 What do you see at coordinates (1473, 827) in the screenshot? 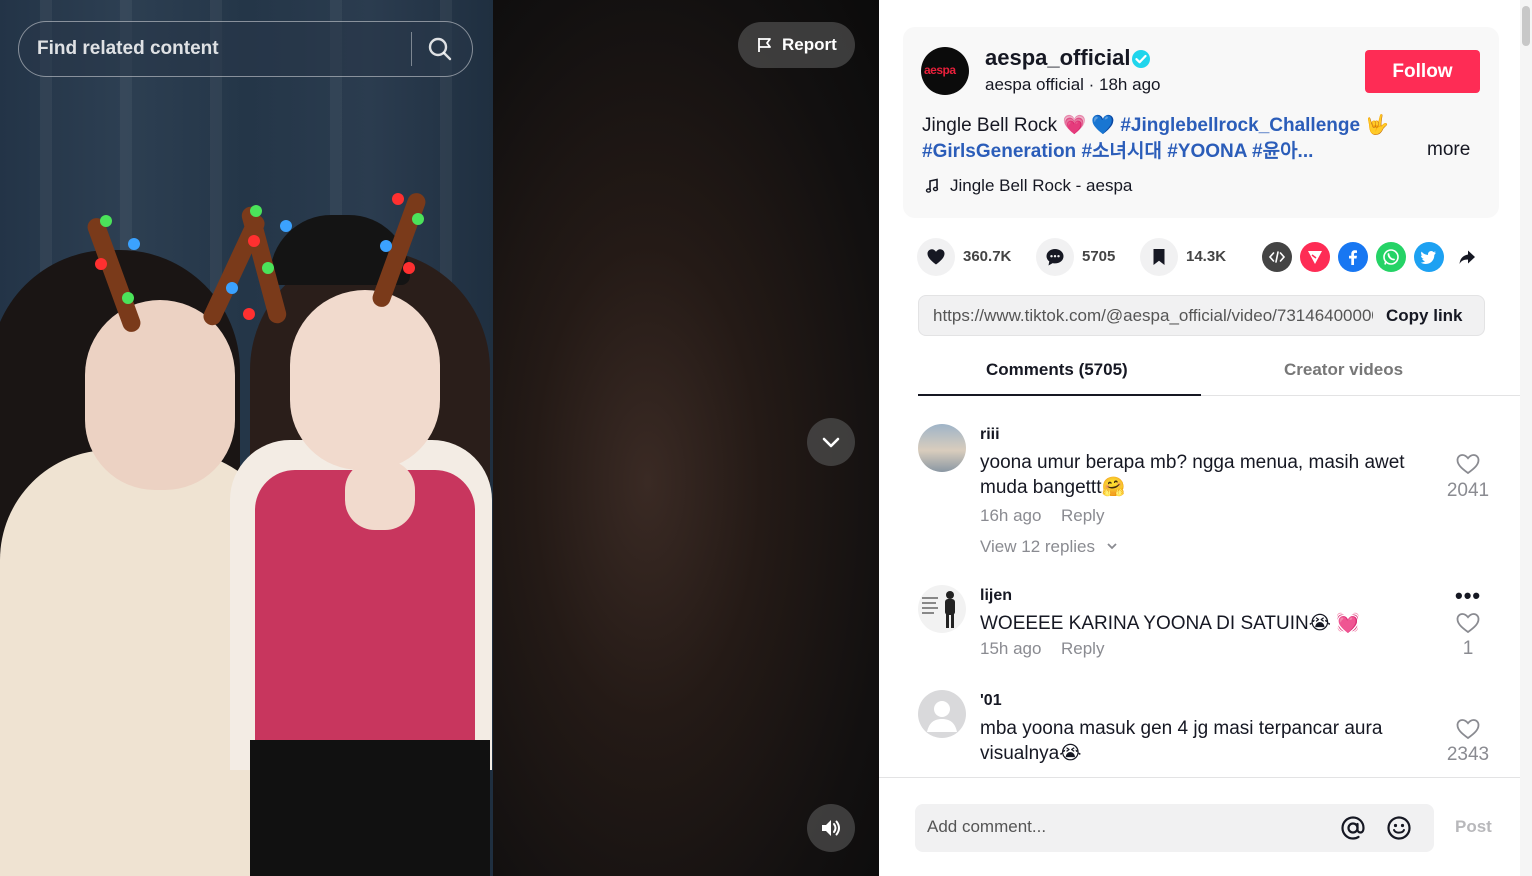
I see `post-button: Post` at bounding box center [1473, 827].